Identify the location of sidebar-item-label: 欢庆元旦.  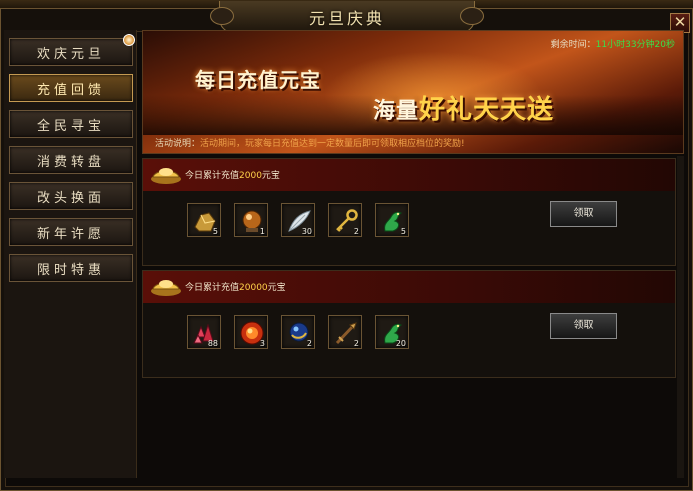
(70, 54).